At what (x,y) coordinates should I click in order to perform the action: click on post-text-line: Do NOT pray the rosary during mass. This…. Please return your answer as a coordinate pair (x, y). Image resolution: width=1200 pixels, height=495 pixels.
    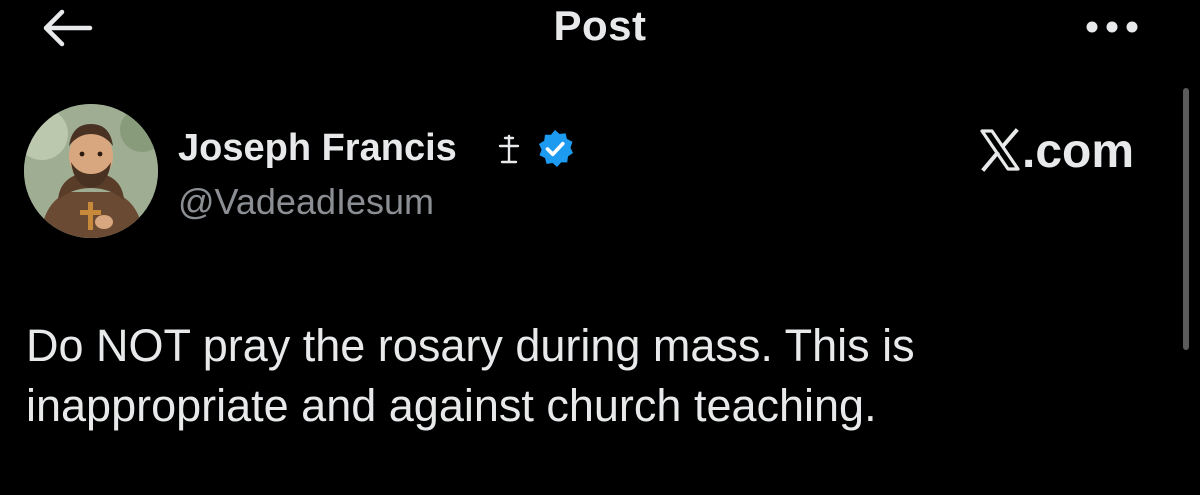
    Looking at the image, I should click on (470, 345).